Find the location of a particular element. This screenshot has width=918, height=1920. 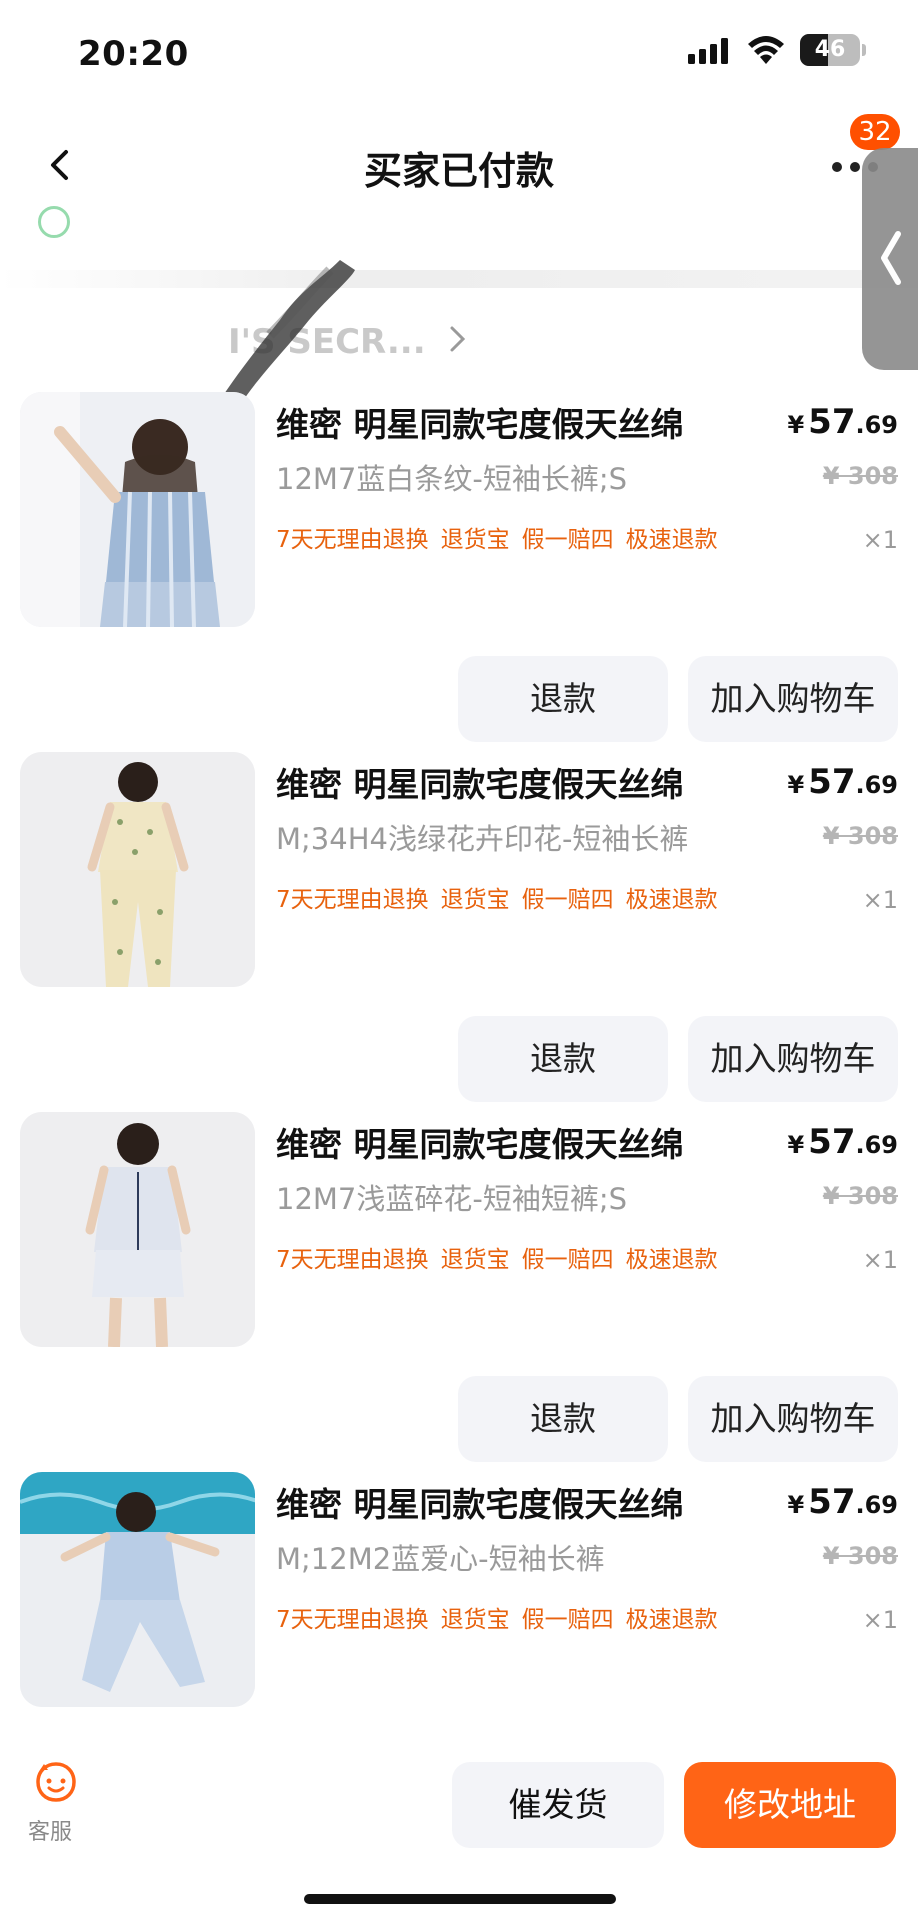

product-sku: 12M7浅蓝碎花-短袖短裤;S is located at coordinates (452, 1199).